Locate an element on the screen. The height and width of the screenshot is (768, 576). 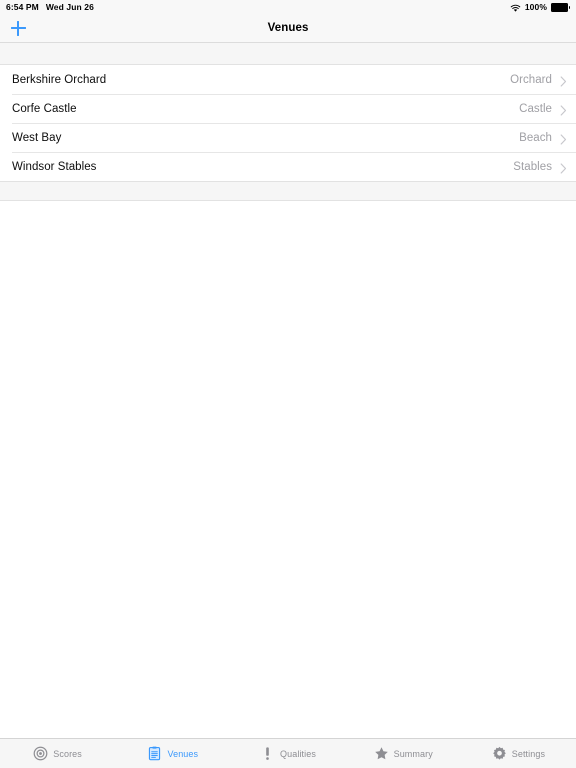
status-date: Wed Jun 26 is located at coordinates (69, 7).